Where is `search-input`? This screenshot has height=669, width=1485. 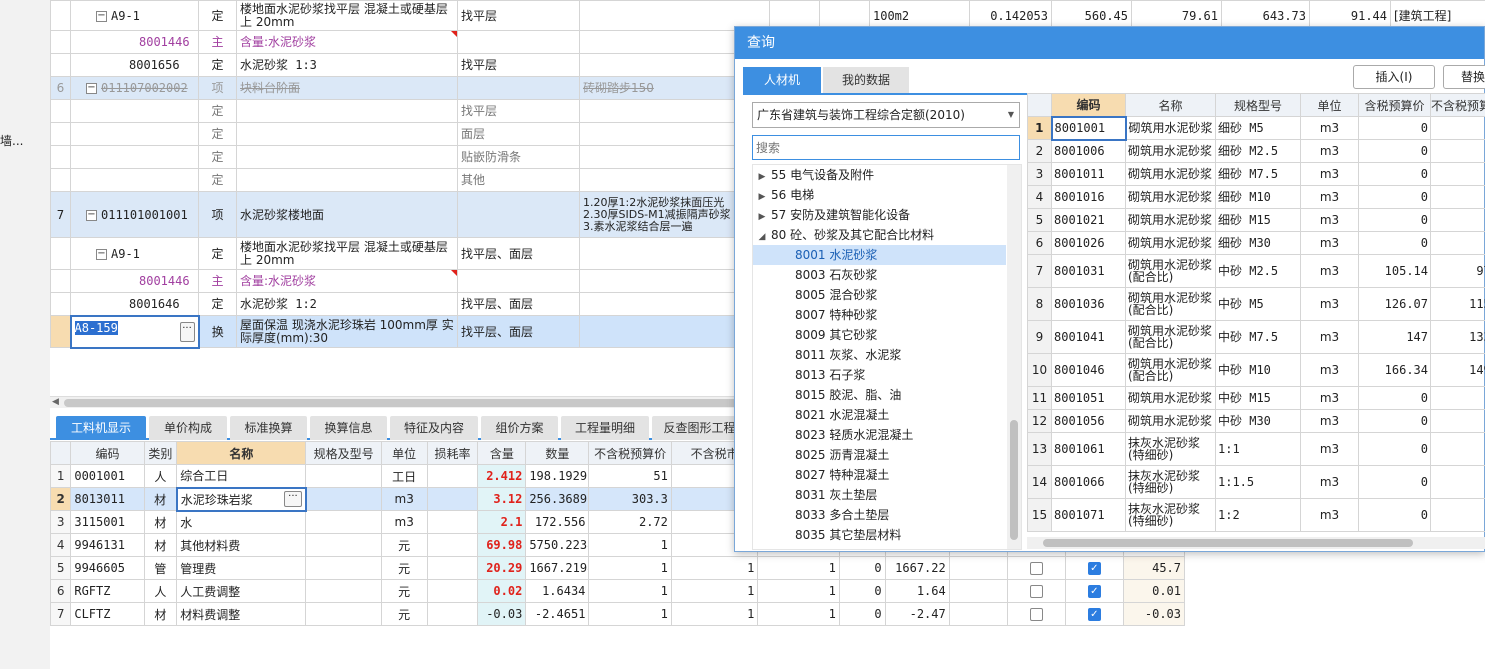 search-input is located at coordinates (886, 147).